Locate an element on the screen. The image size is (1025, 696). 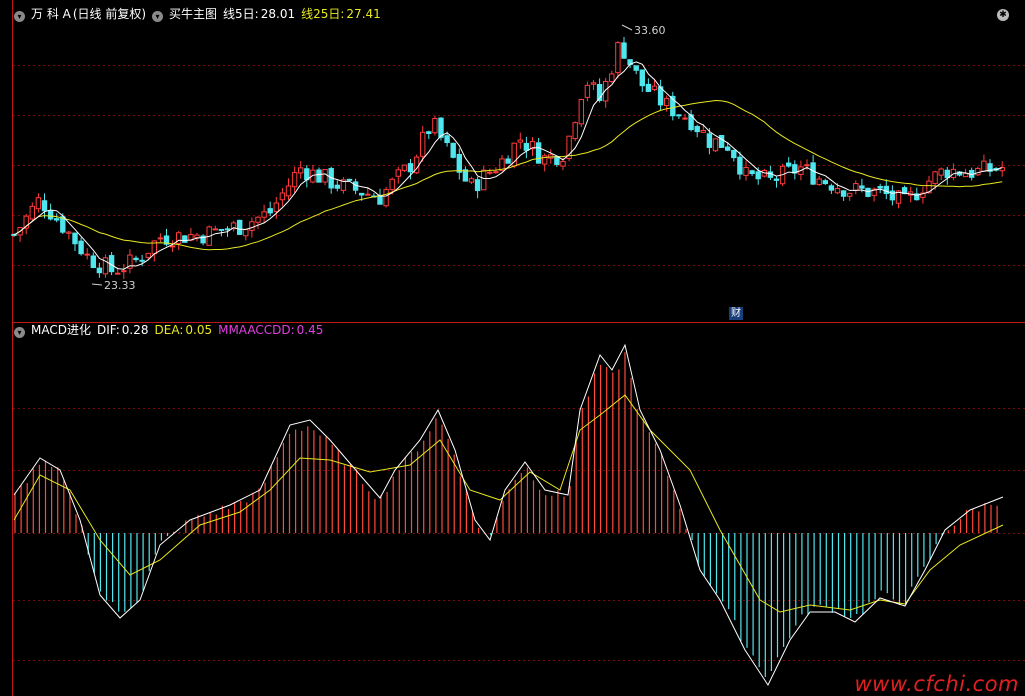
chevron-down-icon: ▾ is located at coordinates (19, 16).